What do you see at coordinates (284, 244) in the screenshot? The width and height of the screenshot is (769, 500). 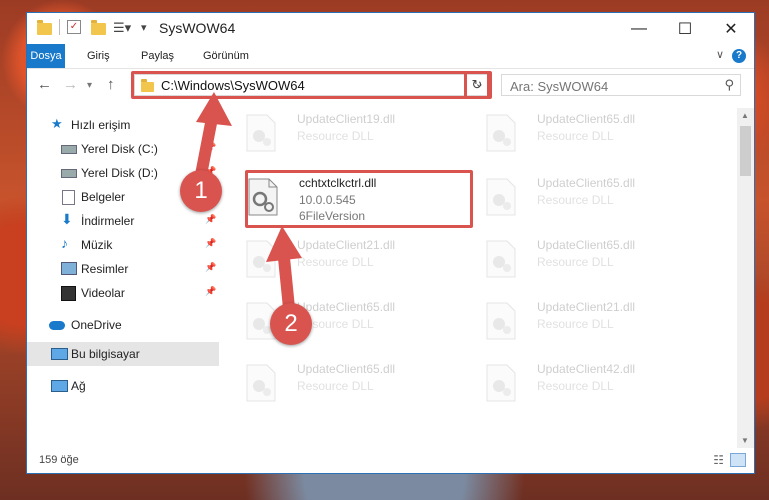 I see `arrow-2-head` at bounding box center [284, 244].